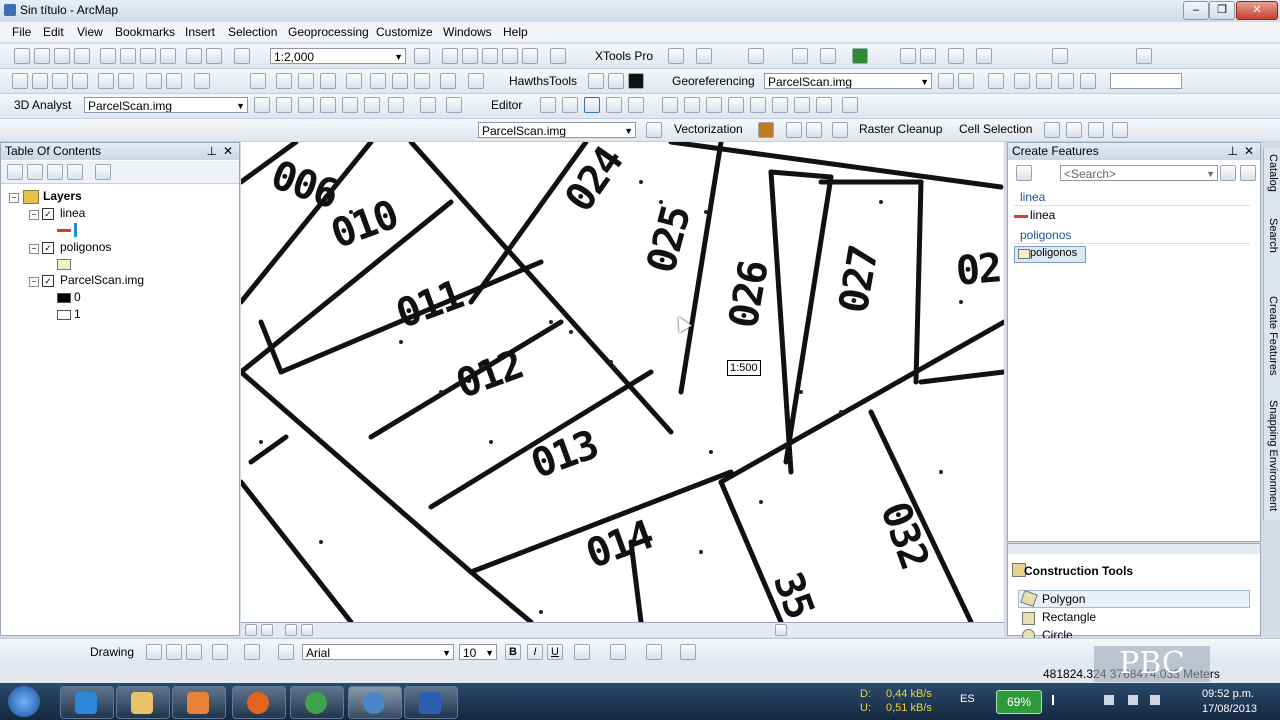  What do you see at coordinates (996, 81) in the screenshot?
I see `add-control-points-icon` at bounding box center [996, 81].